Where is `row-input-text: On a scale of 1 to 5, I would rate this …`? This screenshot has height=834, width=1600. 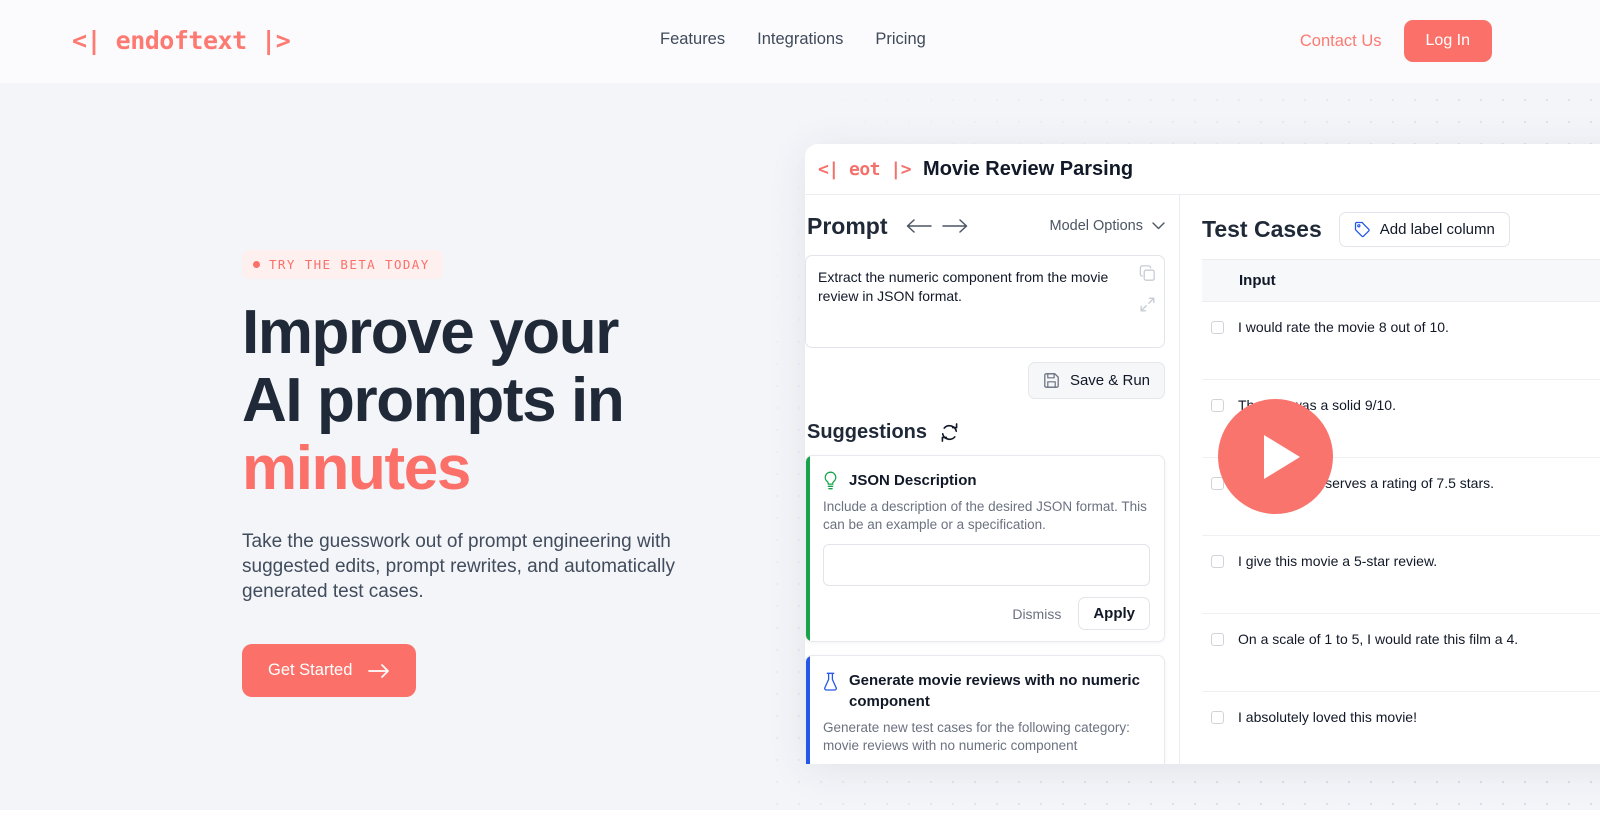 row-input-text: On a scale of 1 to 5, I would rate this … is located at coordinates (1378, 639).